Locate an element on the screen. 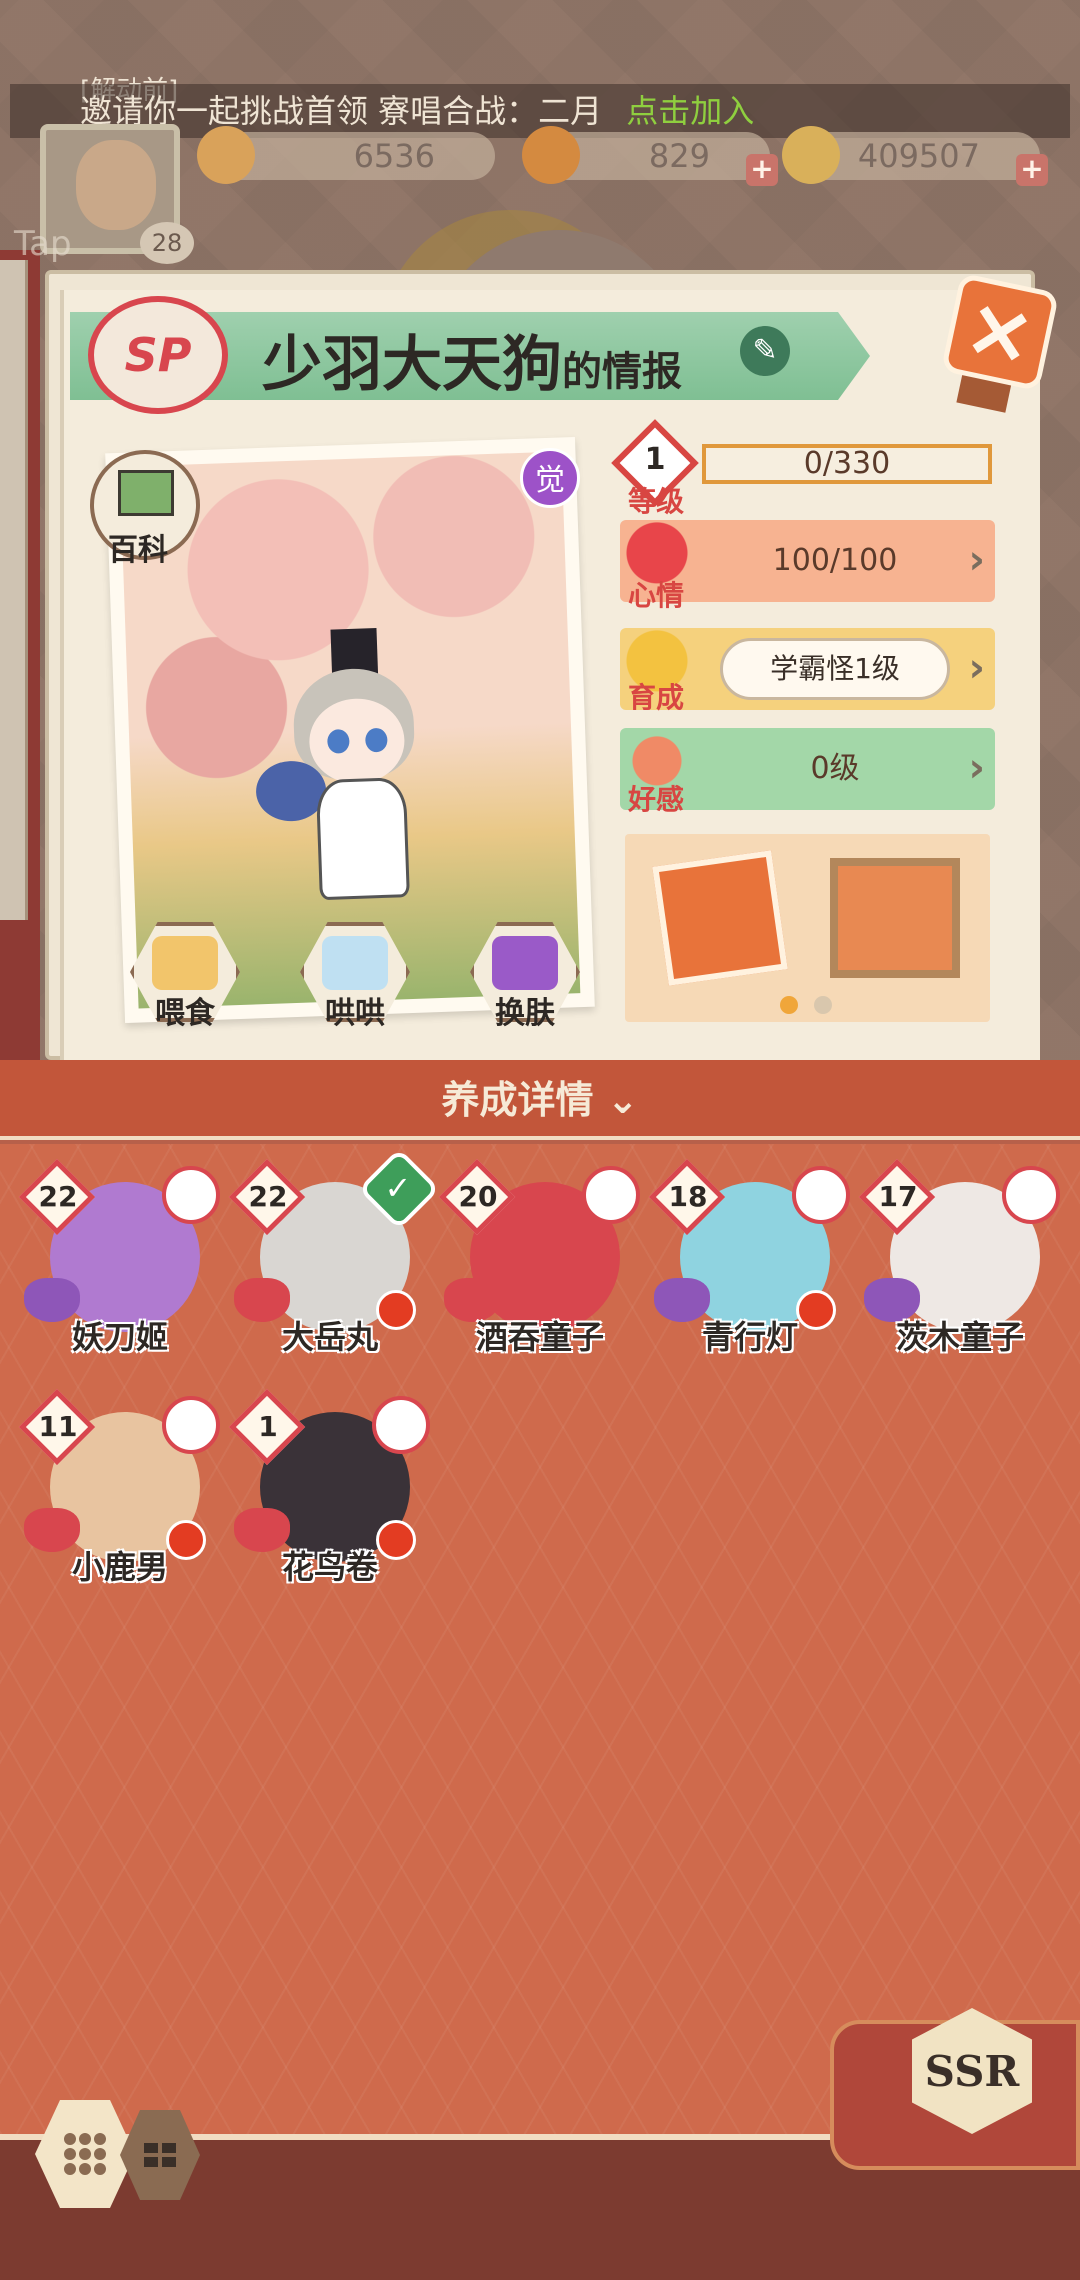 Image resolution: width=1080 pixels, height=2280 pixels. mood-label: 心情 is located at coordinates (656, 595).